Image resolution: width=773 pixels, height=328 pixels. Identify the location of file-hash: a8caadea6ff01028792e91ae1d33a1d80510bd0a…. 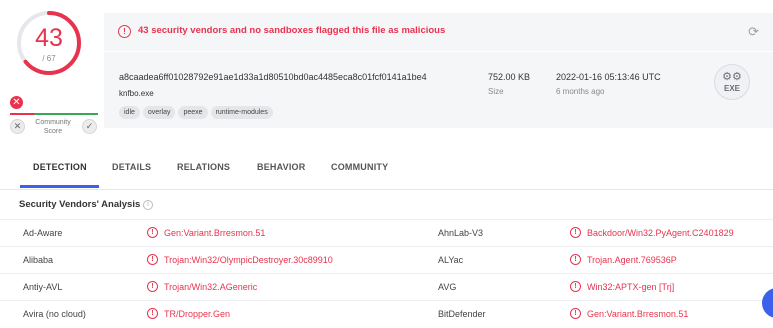
(273, 77).